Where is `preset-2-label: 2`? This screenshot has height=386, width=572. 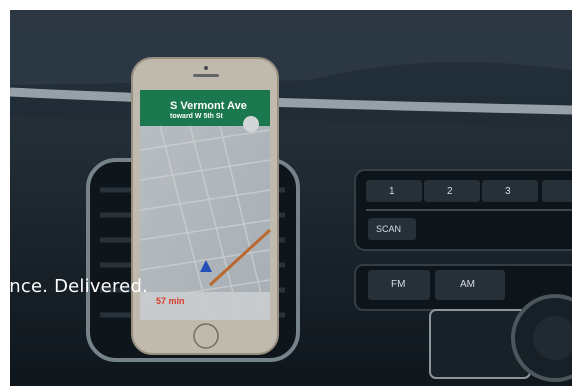
preset-2-label: 2 is located at coordinates (450, 191).